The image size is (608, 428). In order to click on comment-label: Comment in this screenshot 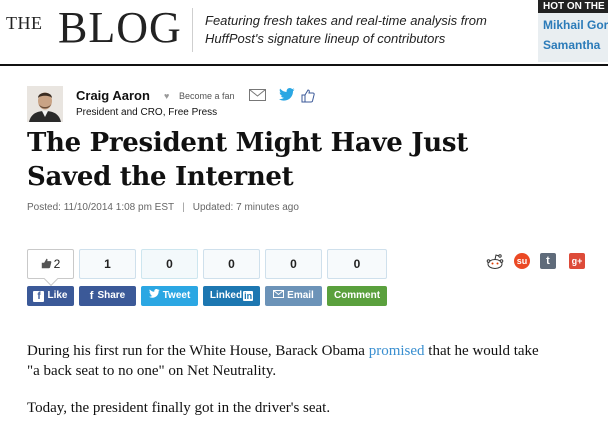, I will do `click(357, 295)`.